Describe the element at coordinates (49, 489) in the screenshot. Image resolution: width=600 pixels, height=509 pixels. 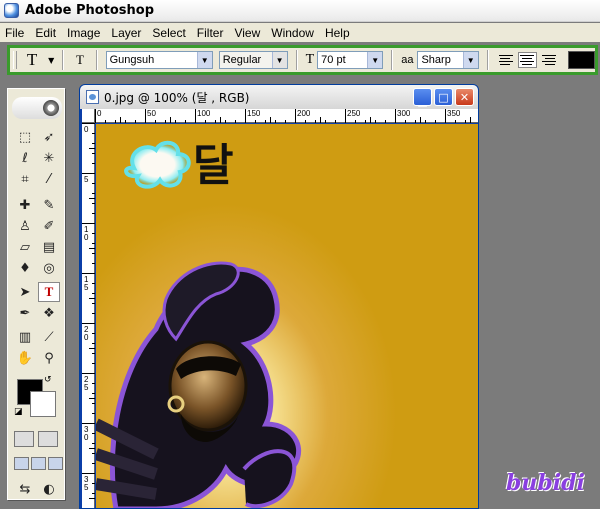
I see `imageready-icon: ◐` at that location.